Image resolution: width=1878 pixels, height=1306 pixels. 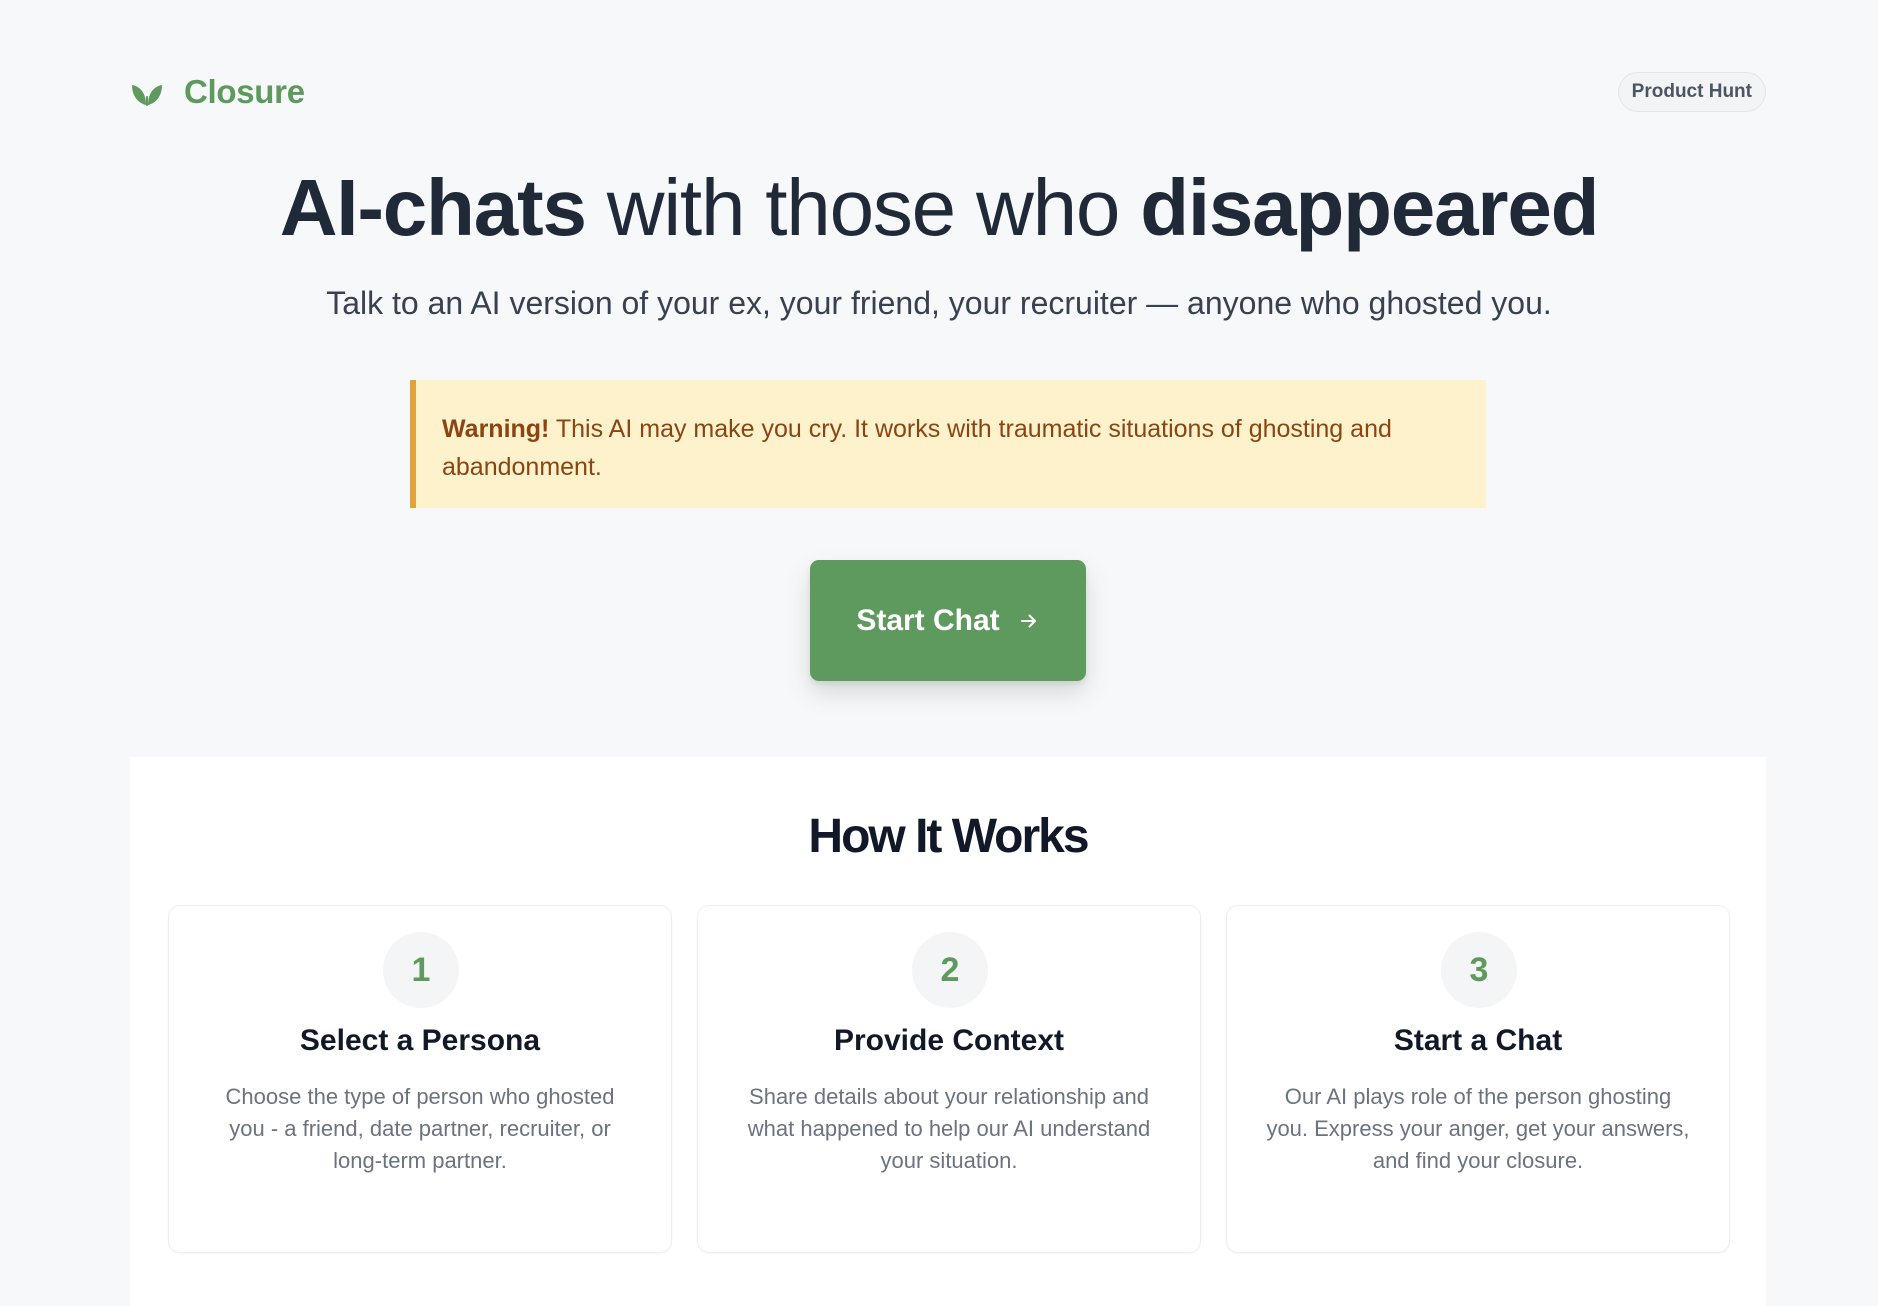 I want to click on step-number-badge: 1, so click(x=421, y=970).